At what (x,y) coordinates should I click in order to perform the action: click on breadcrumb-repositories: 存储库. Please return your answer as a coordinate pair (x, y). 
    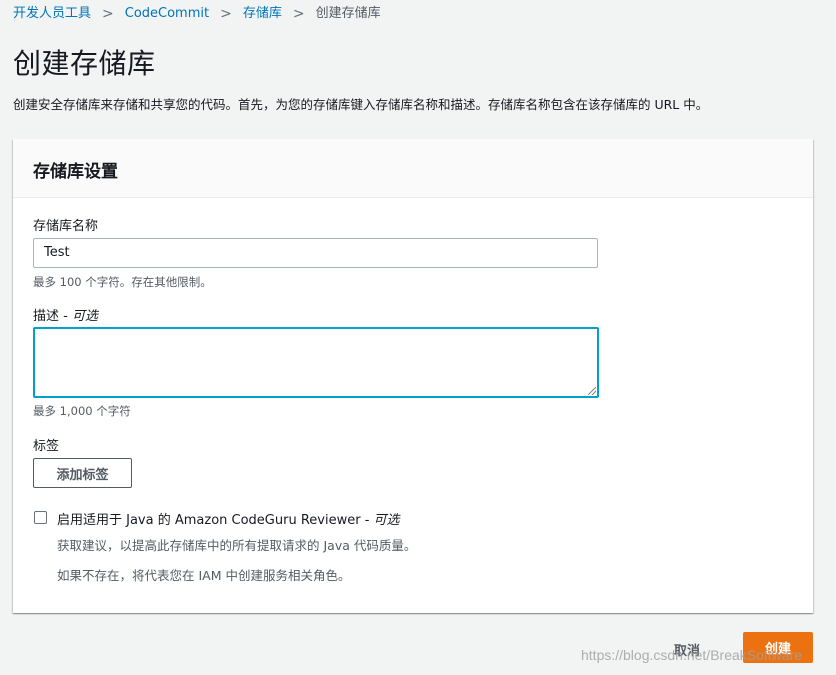
    Looking at the image, I should click on (262, 14).